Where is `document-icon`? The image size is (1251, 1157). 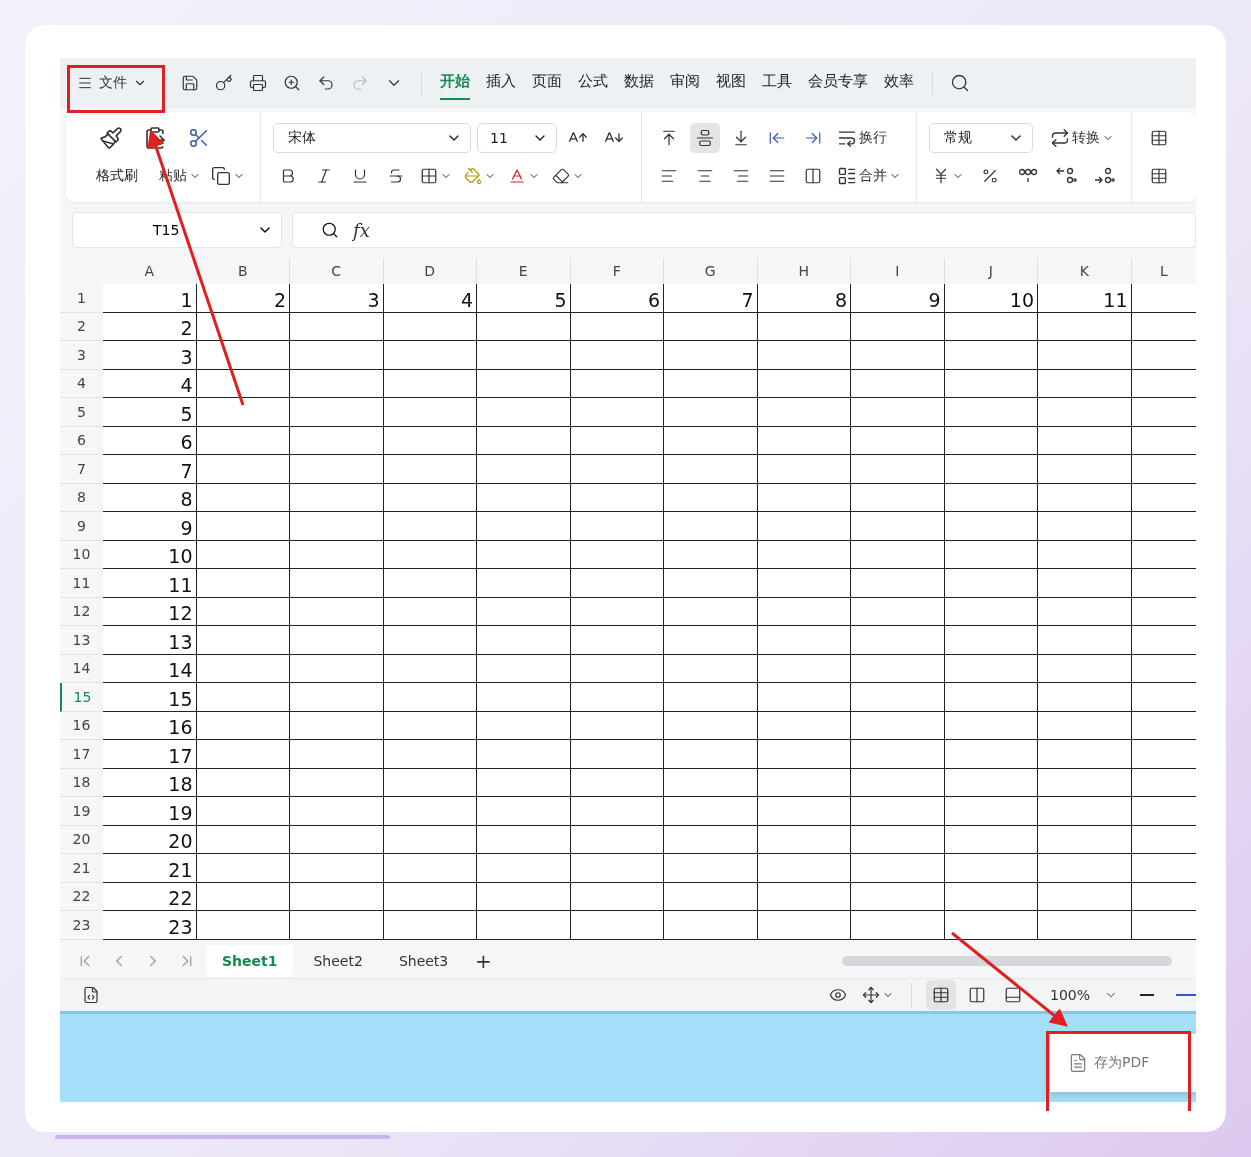
document-icon is located at coordinates (1078, 1062).